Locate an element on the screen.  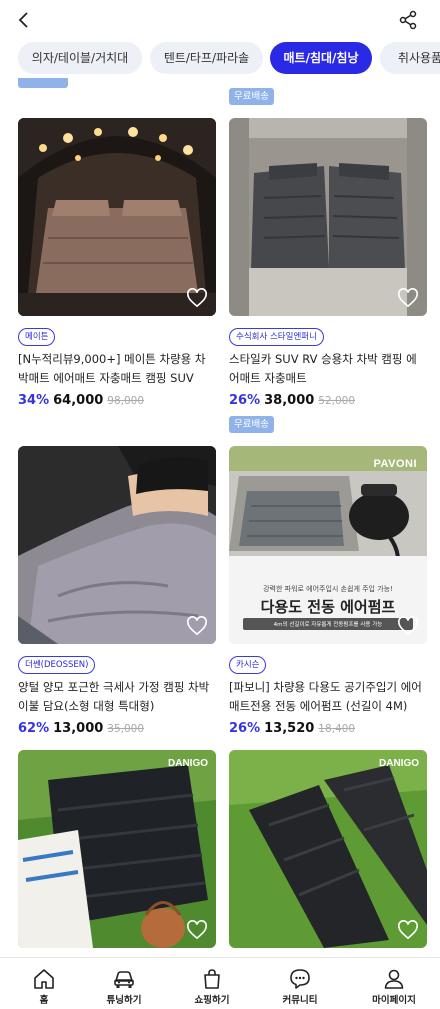
shopping-bag-icon is located at coordinates (212, 979).